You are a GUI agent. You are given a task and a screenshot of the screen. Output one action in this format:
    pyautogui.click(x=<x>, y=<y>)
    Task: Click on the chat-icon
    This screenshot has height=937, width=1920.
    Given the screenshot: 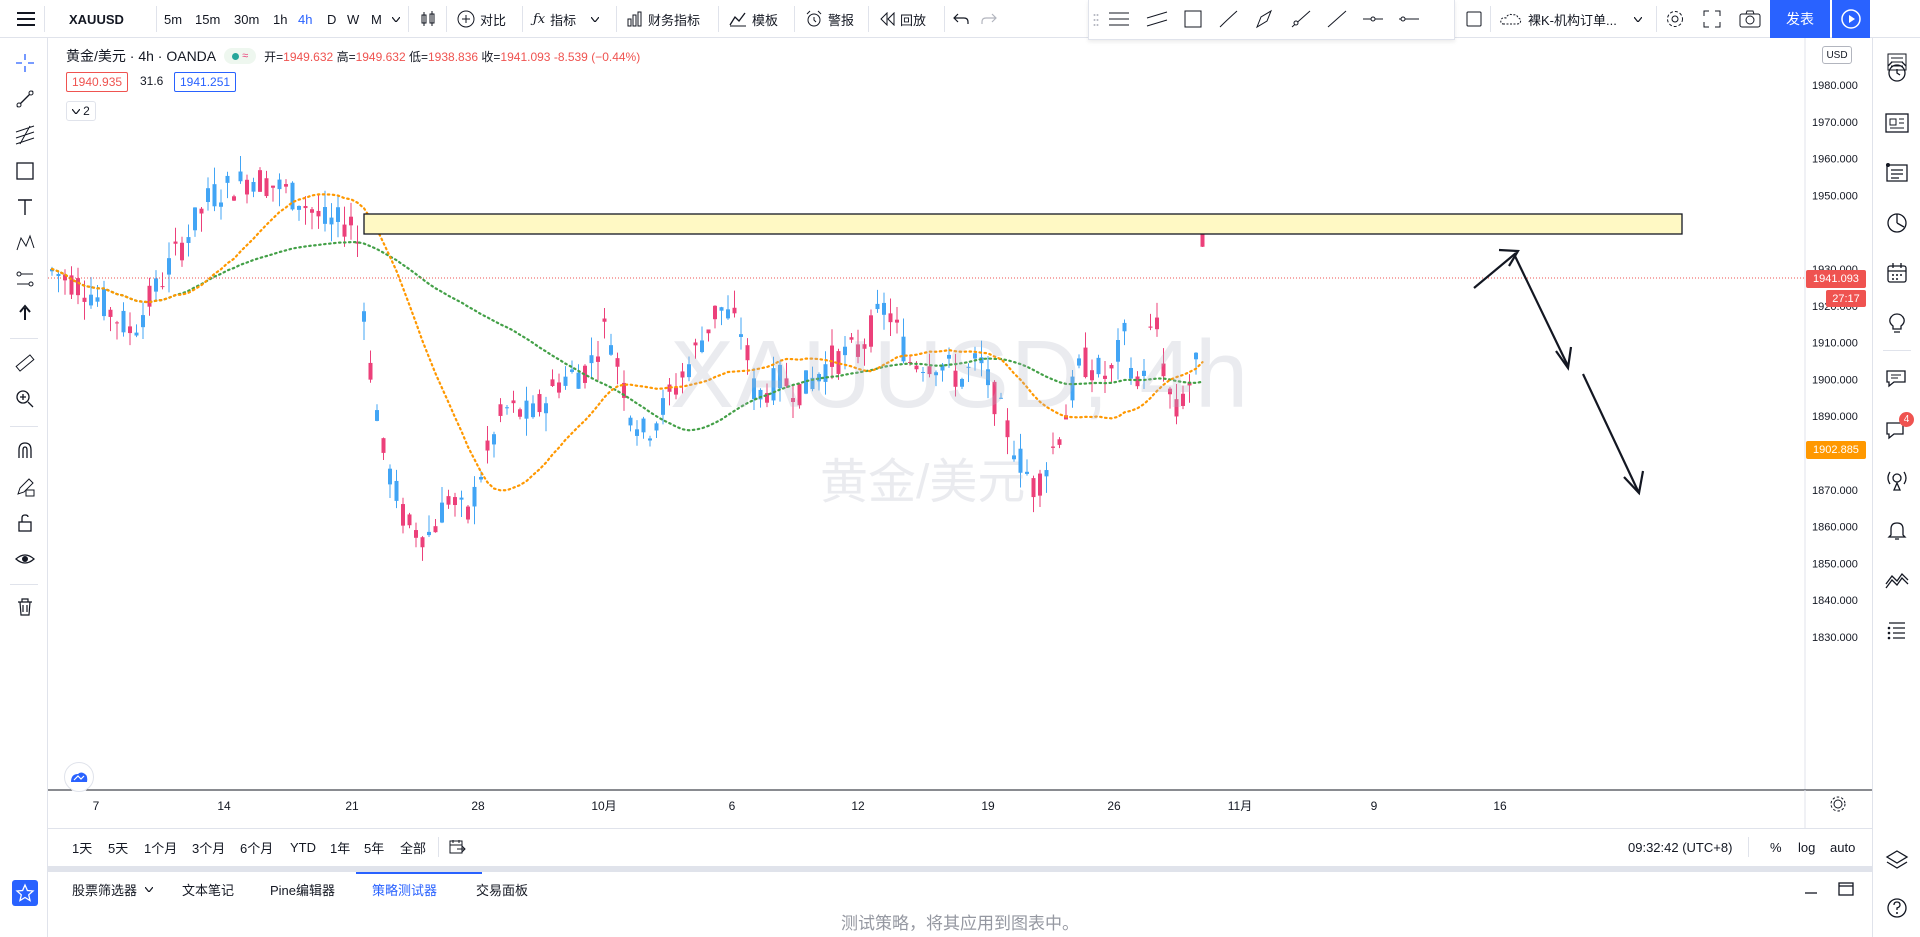 What is the action you would take?
    pyautogui.click(x=1897, y=378)
    